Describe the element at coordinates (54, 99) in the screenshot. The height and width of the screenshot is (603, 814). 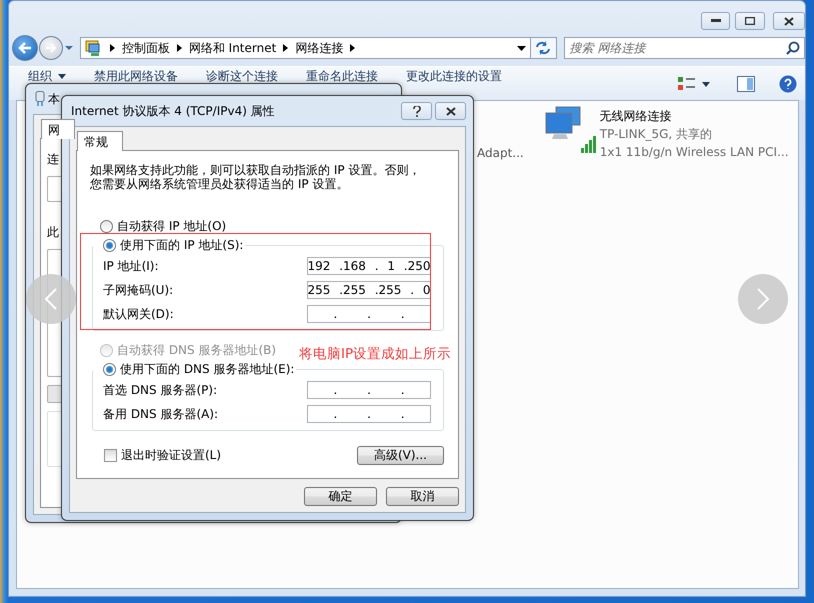
I see `dialog-title: 本` at that location.